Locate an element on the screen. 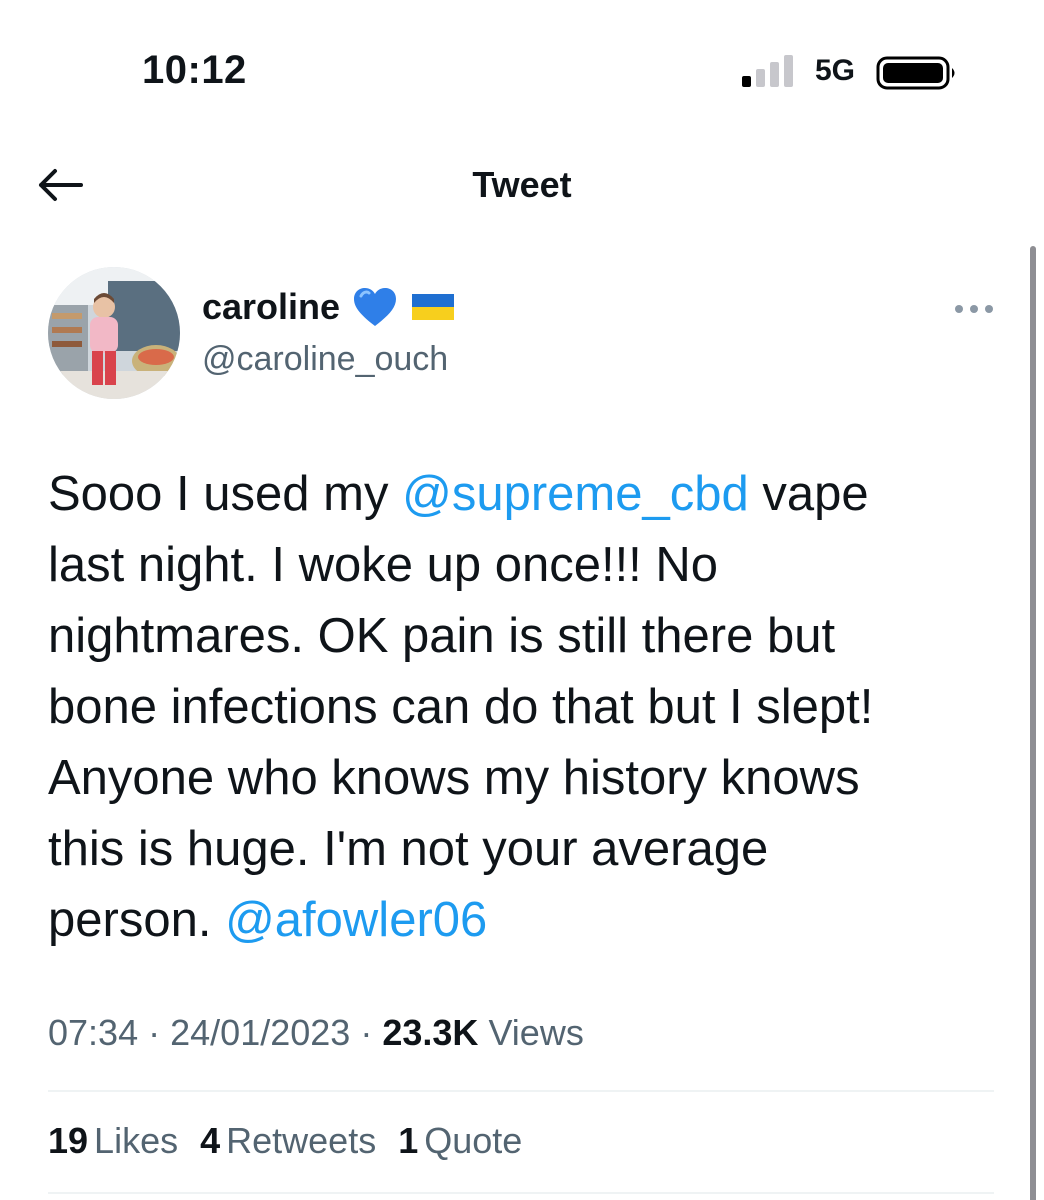 This screenshot has width=1044, height=1200. tweet-meta: 07:34 · 24/01/2023 · 23.3K Views is located at coordinates (316, 1033).